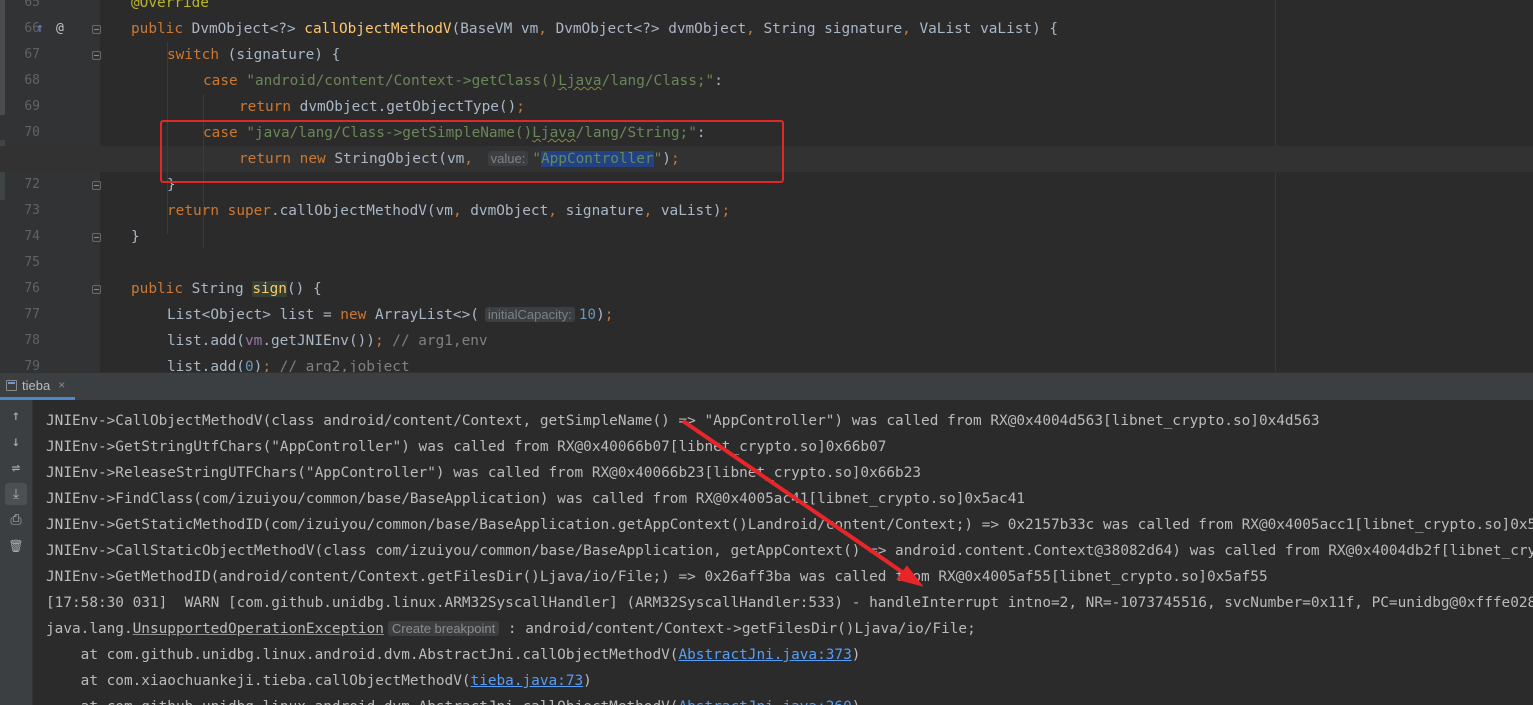  What do you see at coordinates (604, 211) in the screenshot?
I see `code-token: signature` at bounding box center [604, 211].